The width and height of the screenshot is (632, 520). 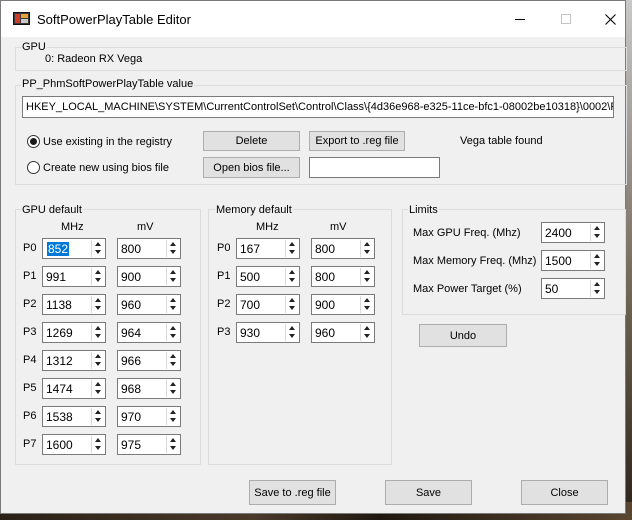 What do you see at coordinates (250, 277) in the screenshot?
I see `memory-mhz-value: 500` at bounding box center [250, 277].